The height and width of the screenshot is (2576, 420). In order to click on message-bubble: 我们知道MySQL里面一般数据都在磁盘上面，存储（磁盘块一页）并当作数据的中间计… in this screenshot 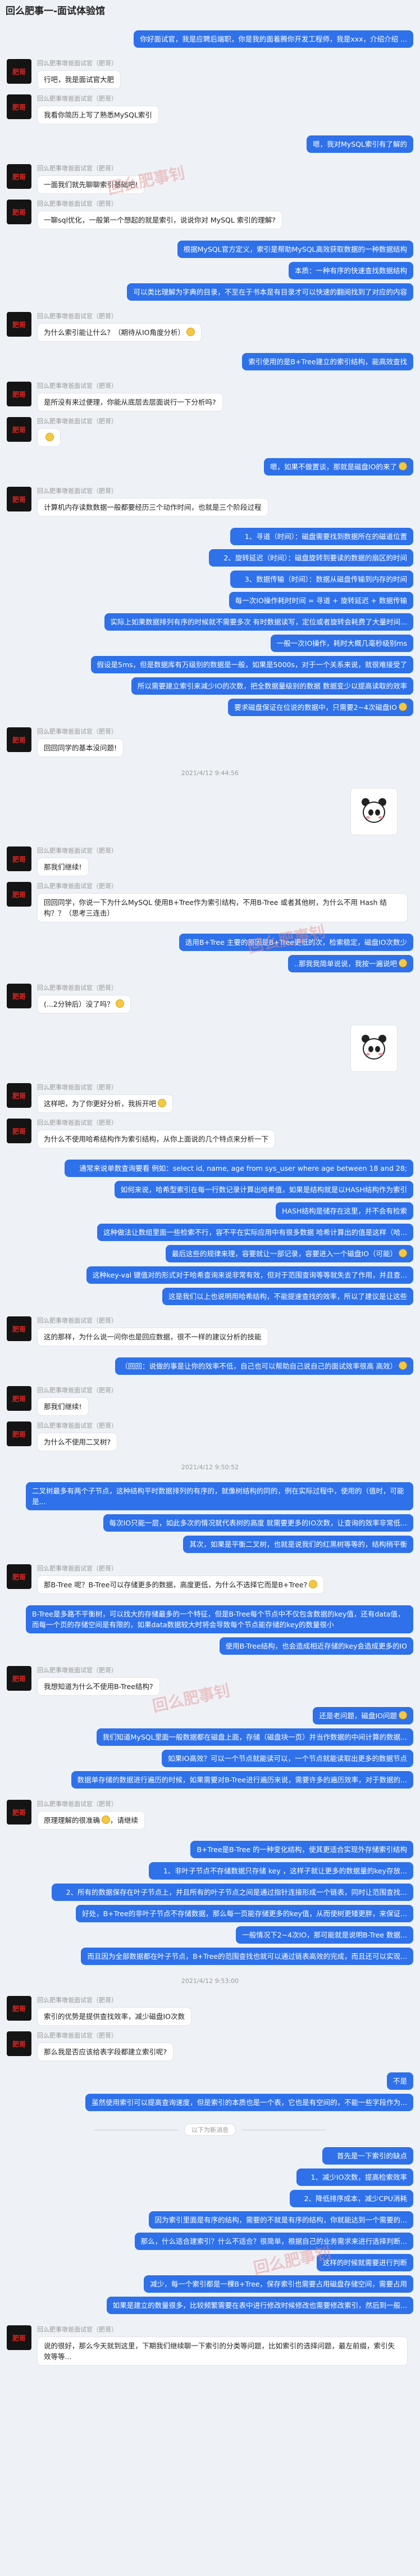, I will do `click(254, 1737)`.